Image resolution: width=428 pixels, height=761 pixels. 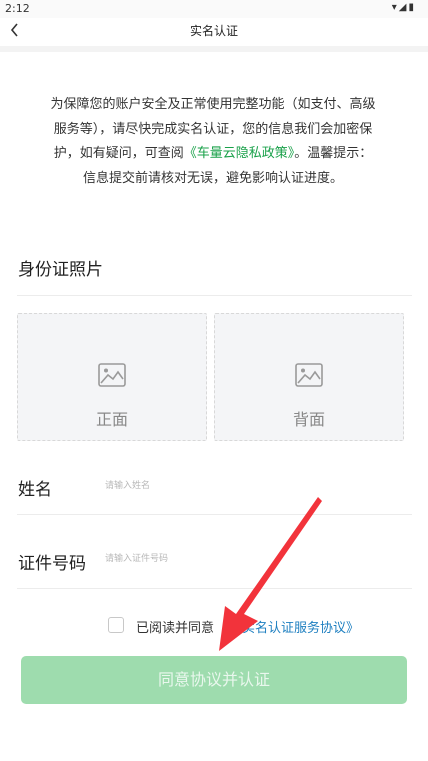 What do you see at coordinates (214, 49) in the screenshot?
I see `header-divider` at bounding box center [214, 49].